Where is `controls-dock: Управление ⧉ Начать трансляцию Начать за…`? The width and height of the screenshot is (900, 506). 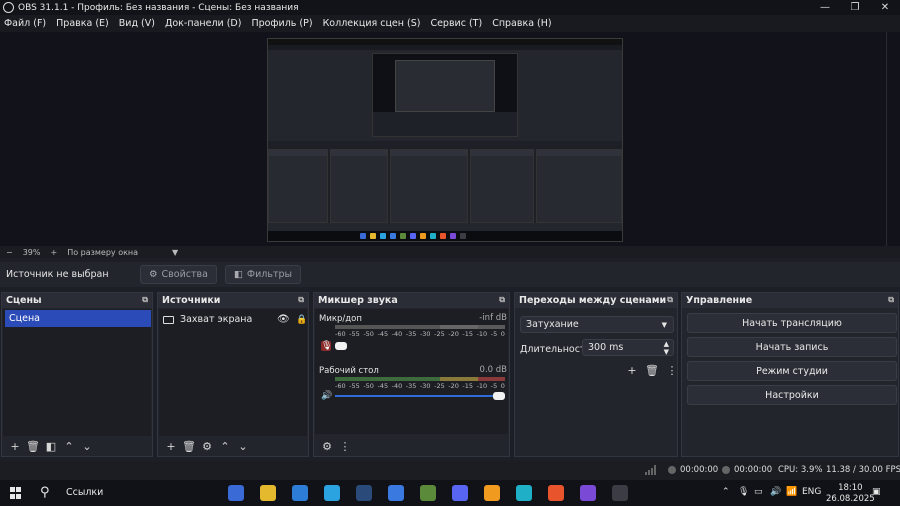 controls-dock: Управление ⧉ Начать трансляцию Начать за… is located at coordinates (790, 374).